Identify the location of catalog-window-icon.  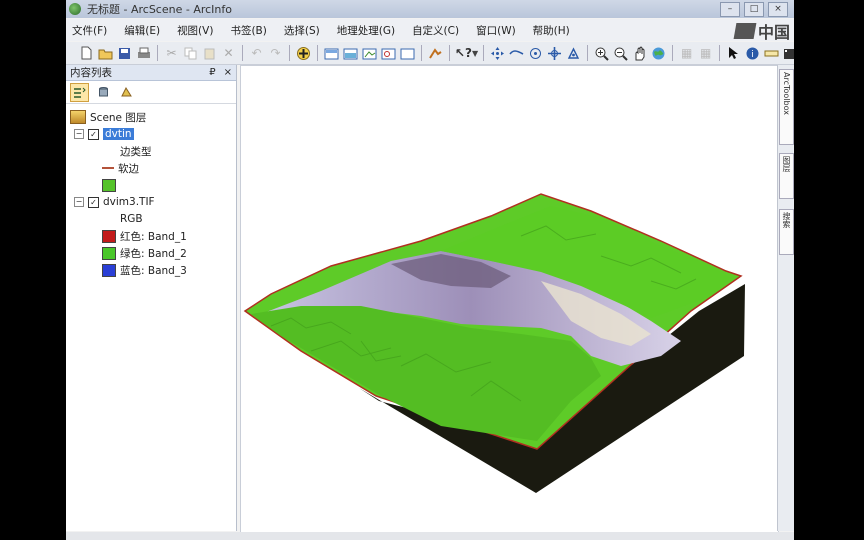
(407, 53).